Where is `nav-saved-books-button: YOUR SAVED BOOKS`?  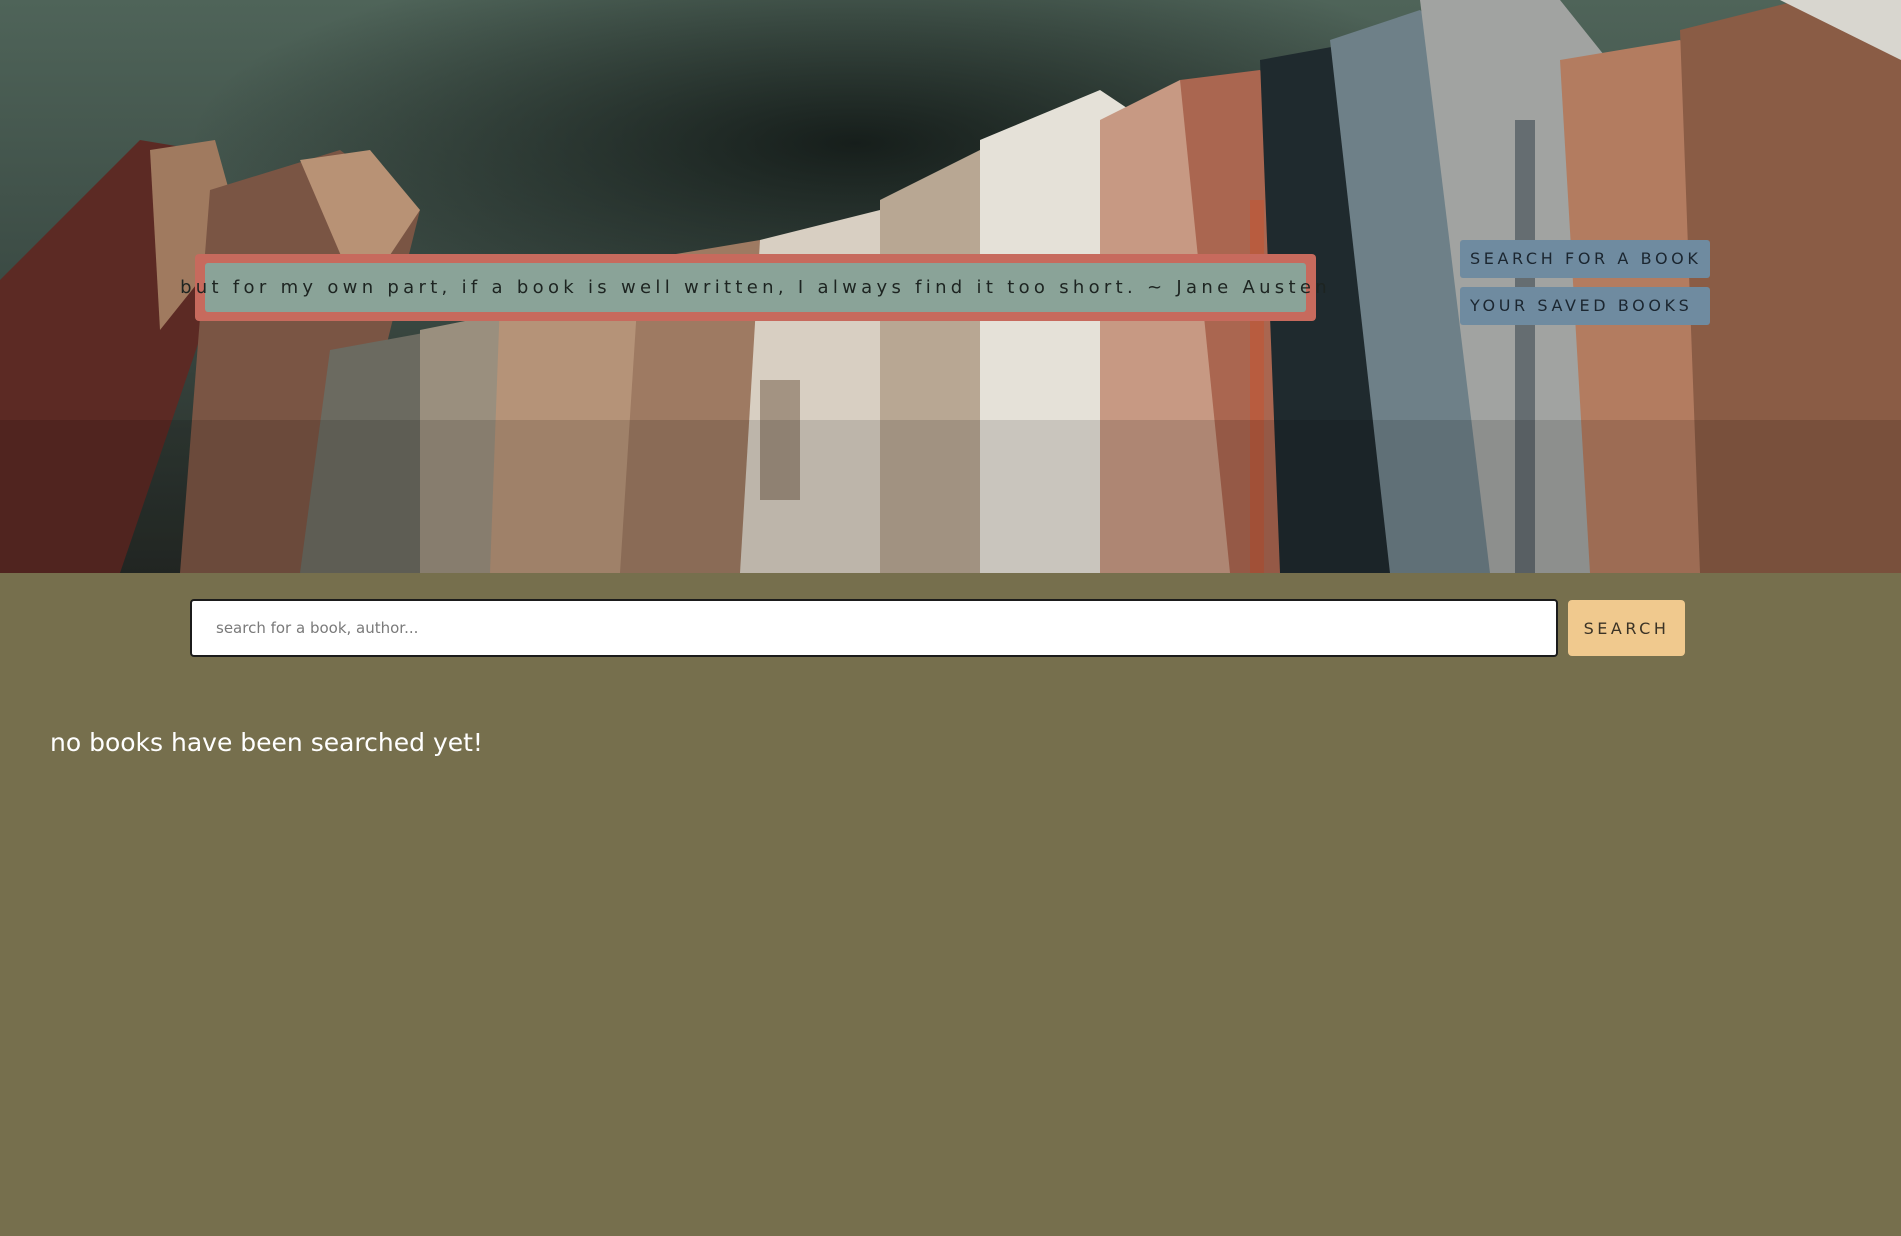
nav-saved-books-button: YOUR SAVED BOOKS is located at coordinates (1585, 306).